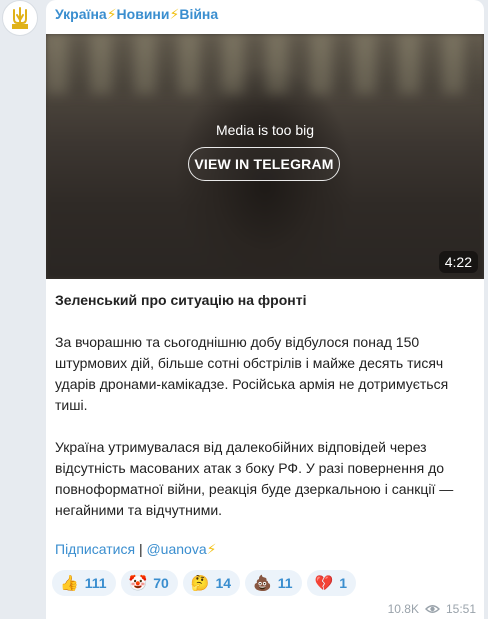 This screenshot has width=488, height=619. I want to click on message-meta: 10.8K 15:51, so click(432, 609).